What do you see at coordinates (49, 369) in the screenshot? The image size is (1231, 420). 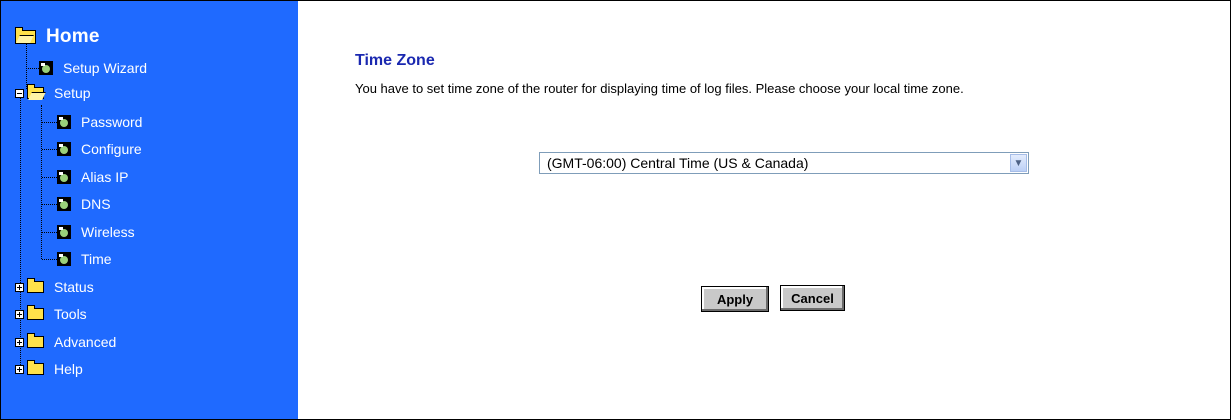 I see `sidebar-item-help: Help` at bounding box center [49, 369].